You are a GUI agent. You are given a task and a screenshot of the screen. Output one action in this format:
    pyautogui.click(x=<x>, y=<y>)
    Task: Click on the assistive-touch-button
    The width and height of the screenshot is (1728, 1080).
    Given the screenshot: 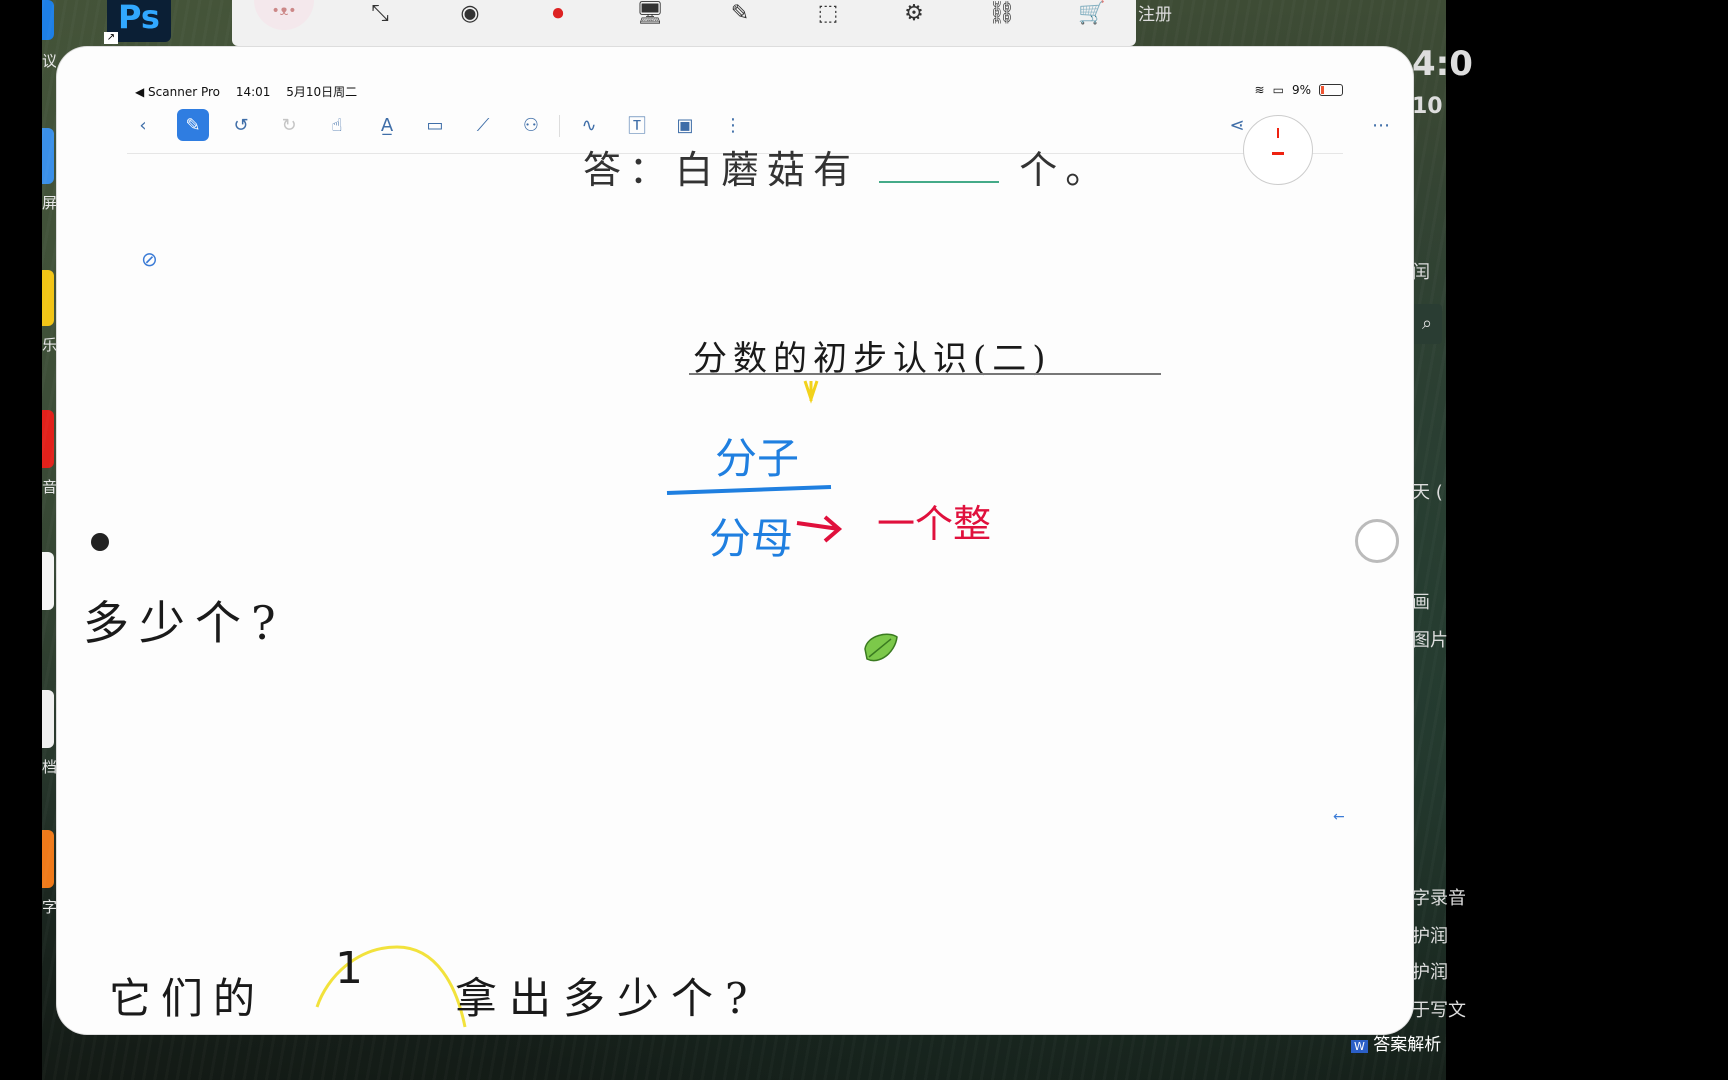 What is the action you would take?
    pyautogui.click(x=1377, y=541)
    